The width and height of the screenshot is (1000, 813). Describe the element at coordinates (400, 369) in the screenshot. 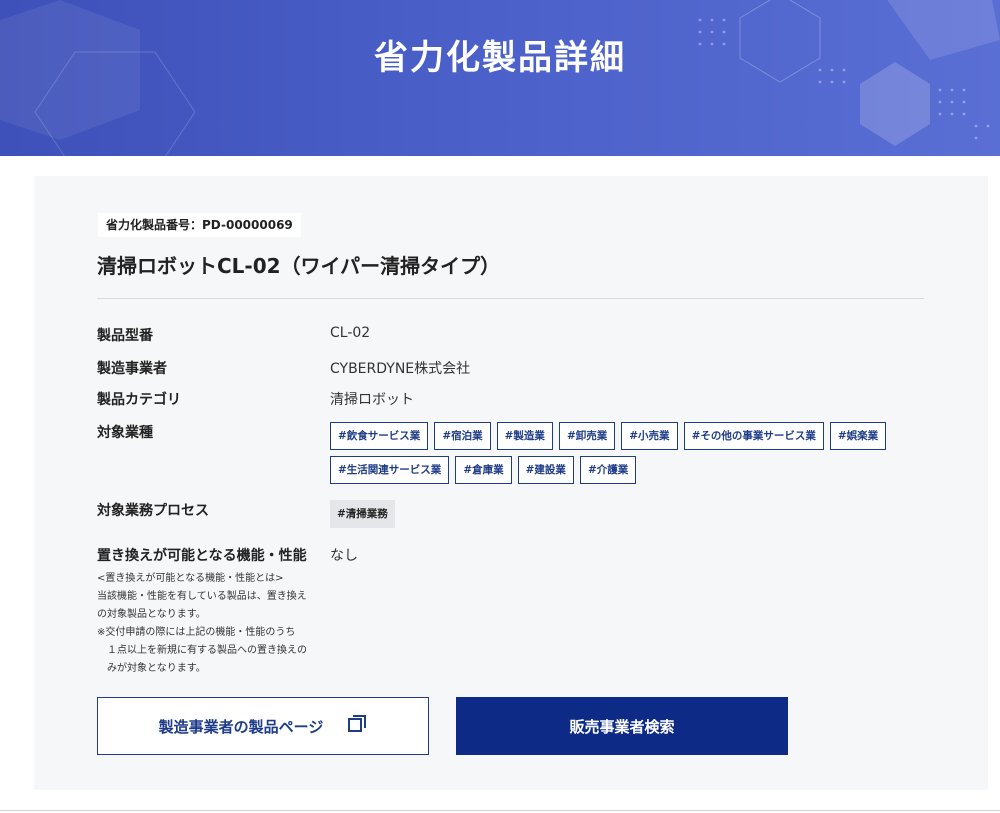

I see `maker-value: CYBERDYNE株式会社` at that location.